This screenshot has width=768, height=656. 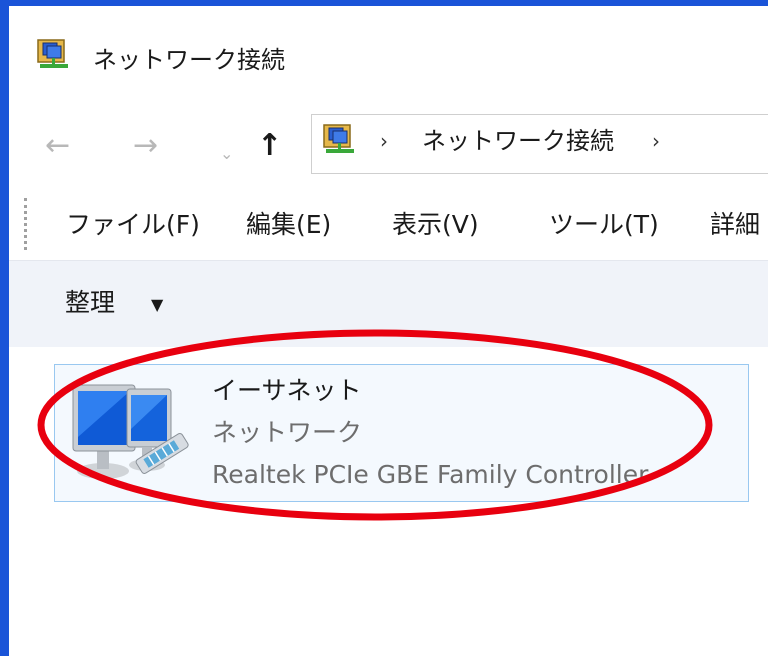 I want to click on breadcrumb-network-connections: ネットワーク接続, so click(x=518, y=141).